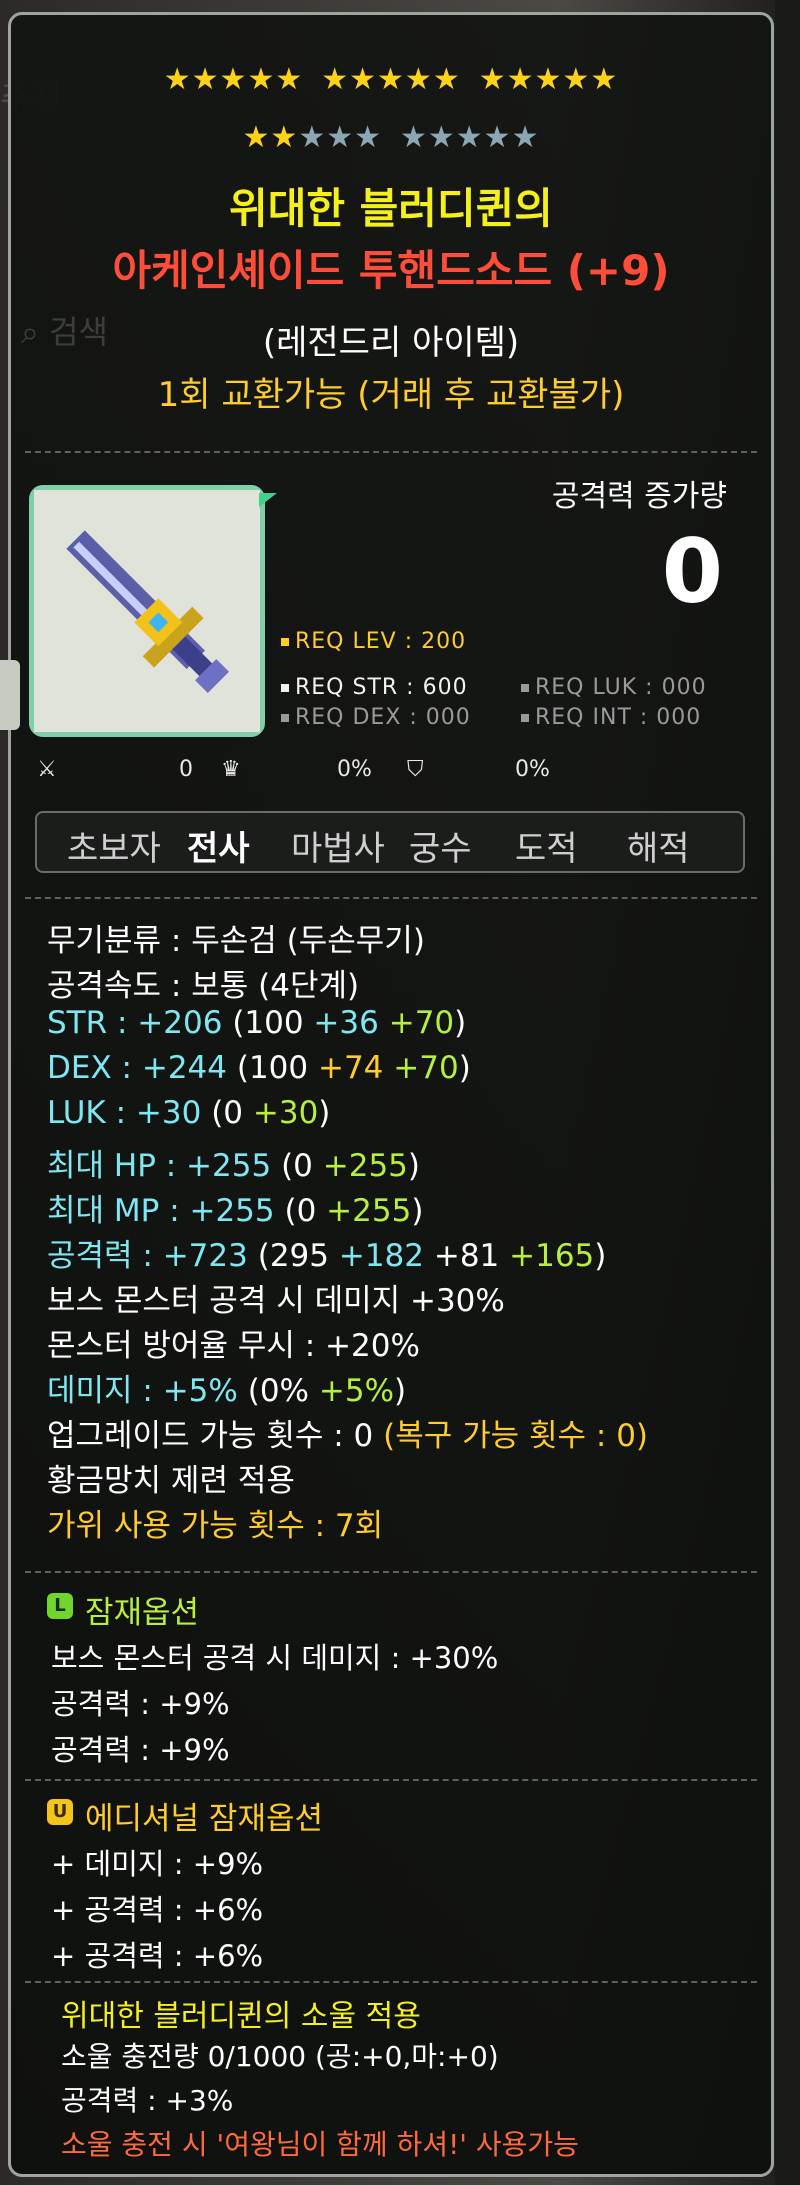 This screenshot has width=800, height=2185. Describe the element at coordinates (157, 1956) in the screenshot. I see `additional-line-3: + 공격력 : +6%` at that location.